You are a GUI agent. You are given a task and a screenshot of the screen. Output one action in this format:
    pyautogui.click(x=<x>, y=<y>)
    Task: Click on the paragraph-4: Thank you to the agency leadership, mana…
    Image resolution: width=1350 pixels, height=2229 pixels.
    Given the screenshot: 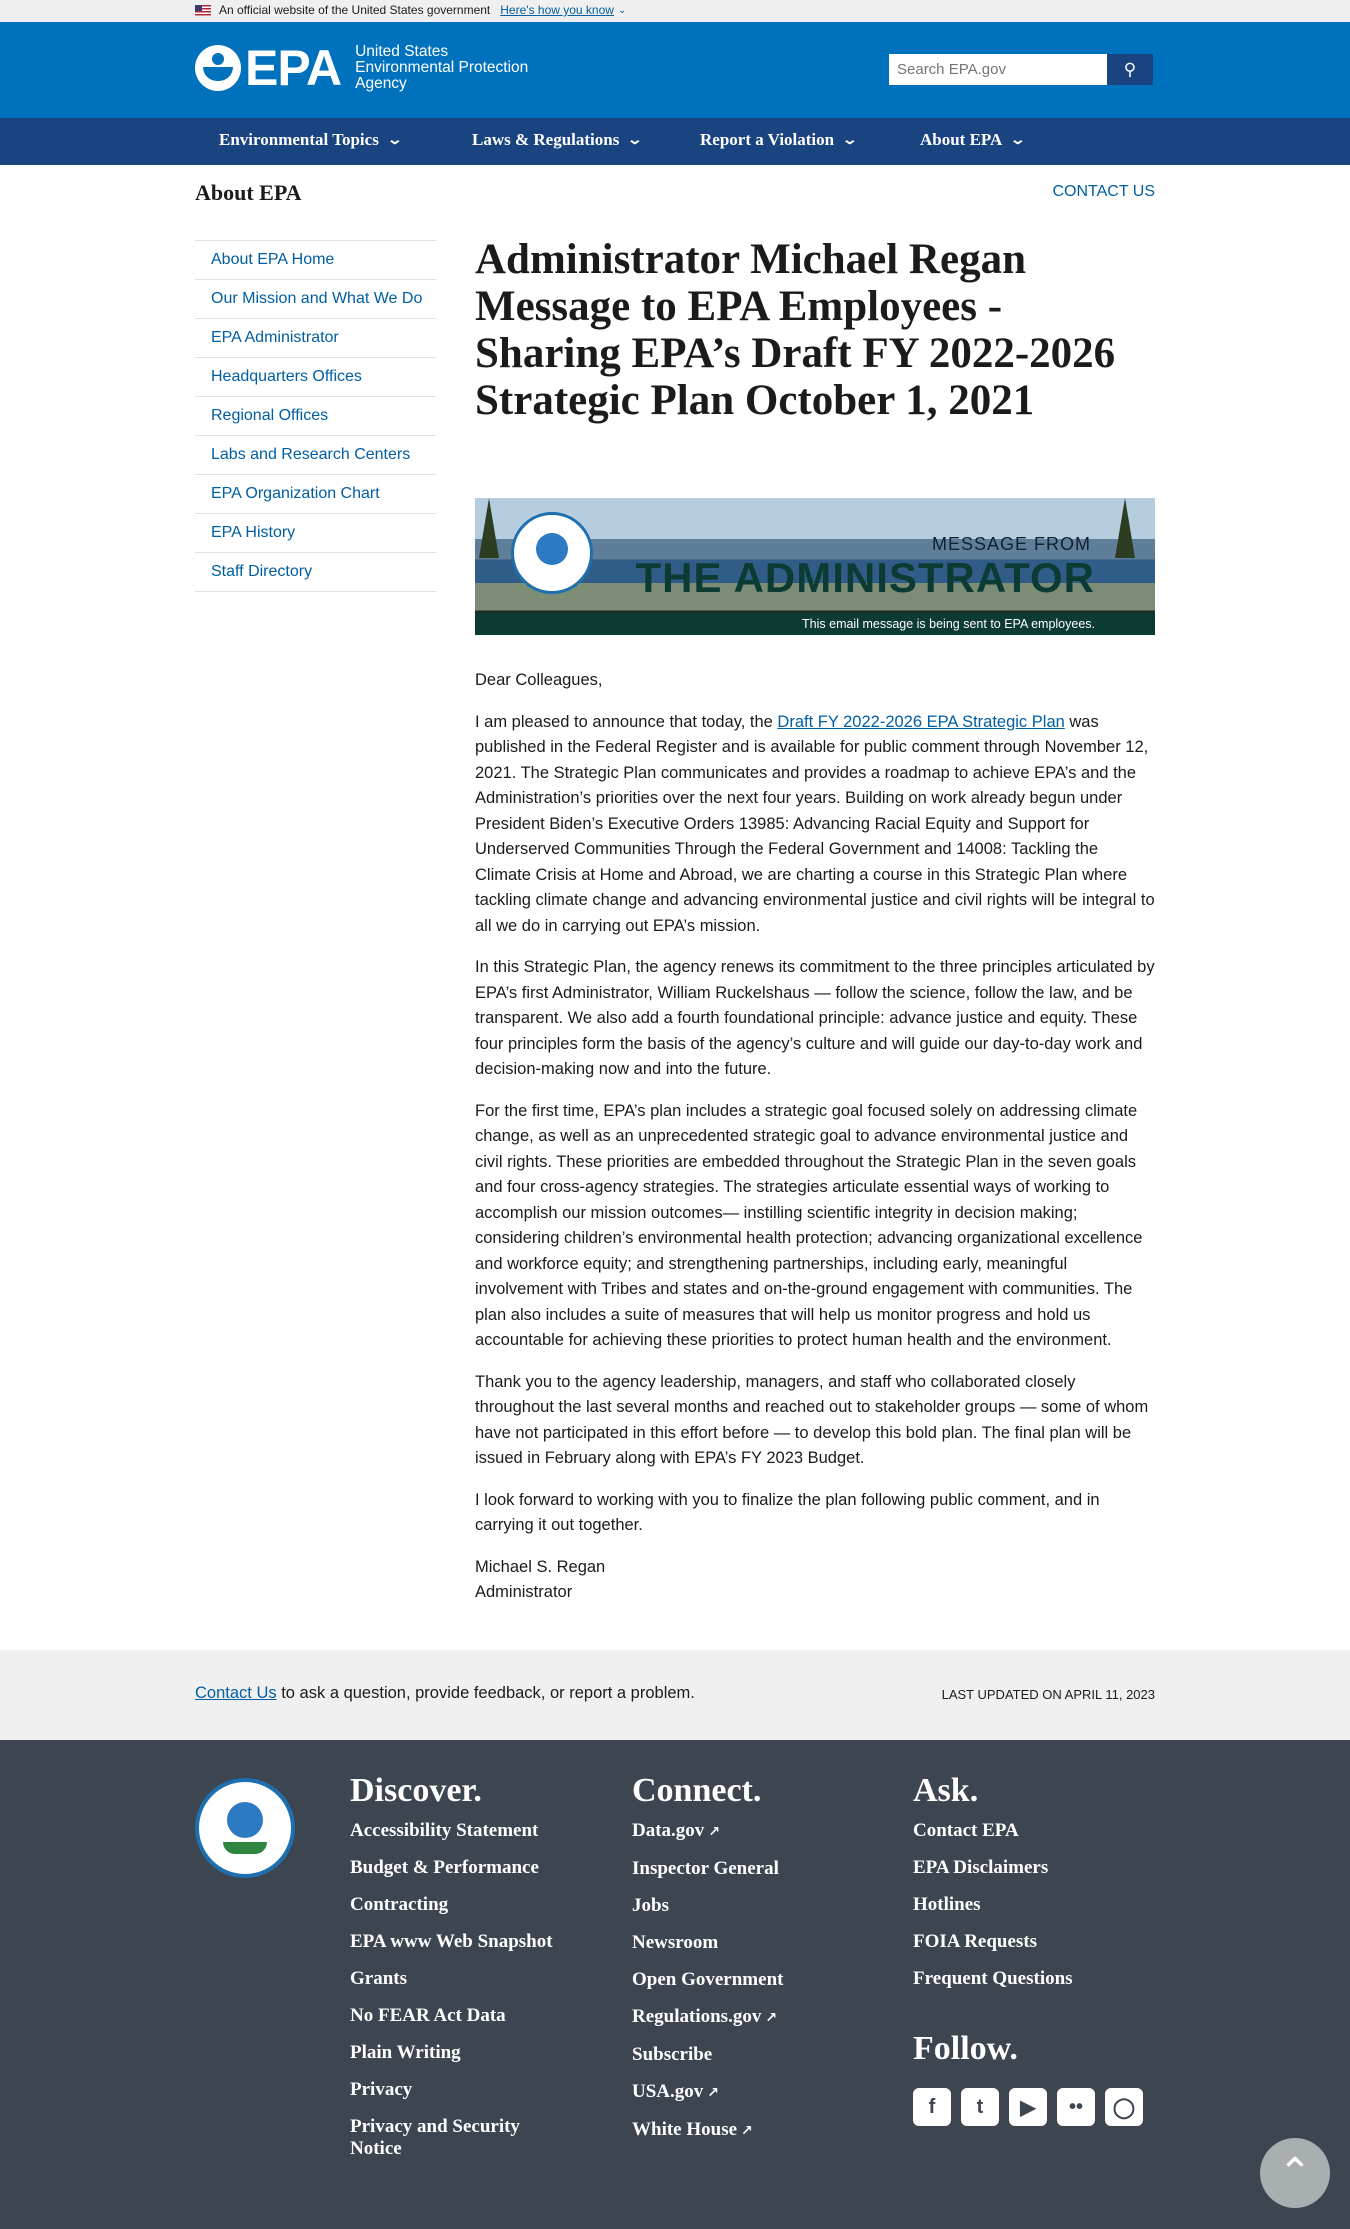 What is the action you would take?
    pyautogui.click(x=812, y=1420)
    